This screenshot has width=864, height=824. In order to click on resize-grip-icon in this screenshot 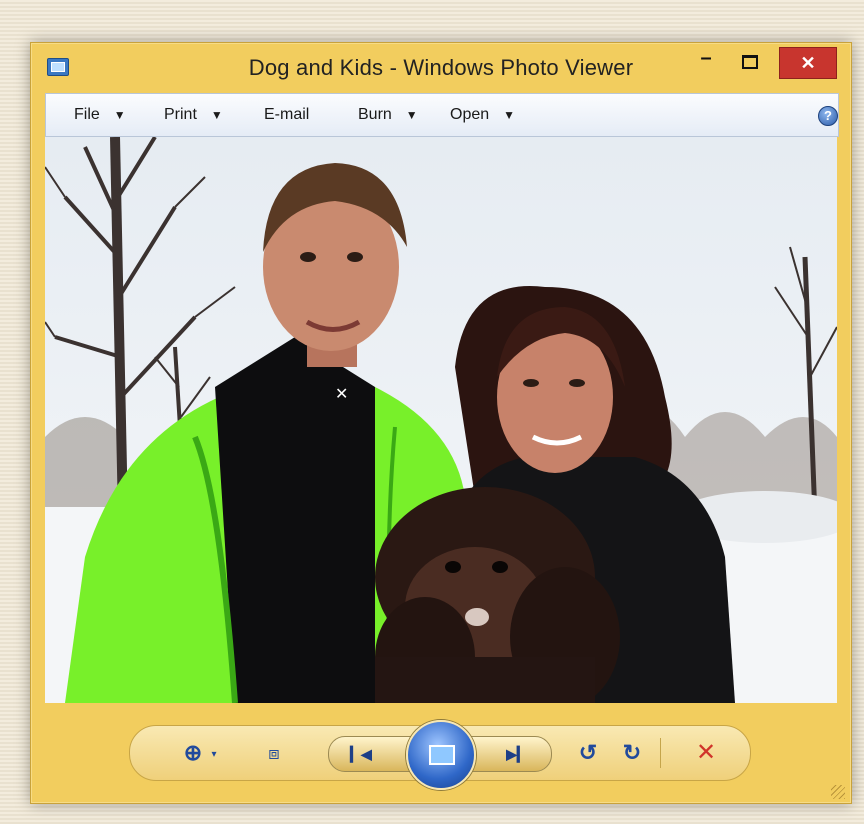, I will do `click(838, 792)`.